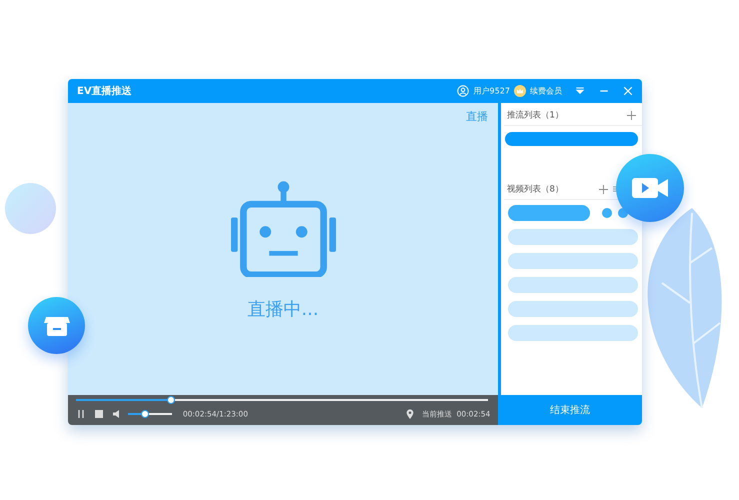  Describe the element at coordinates (549, 213) in the screenshot. I see `video-item` at that location.